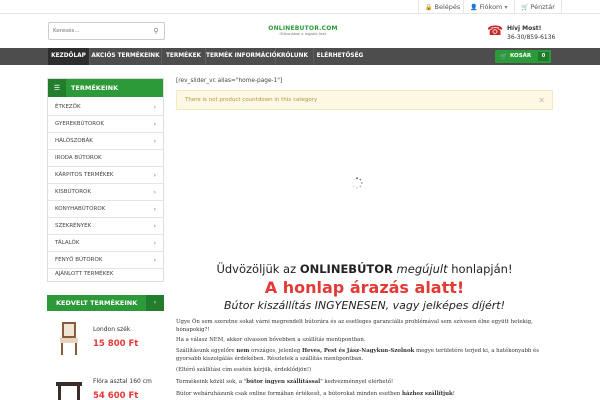  Describe the element at coordinates (105, 303) in the screenshot. I see `favorites-header: KEDVELT TERMÉKEINK ›` at that location.